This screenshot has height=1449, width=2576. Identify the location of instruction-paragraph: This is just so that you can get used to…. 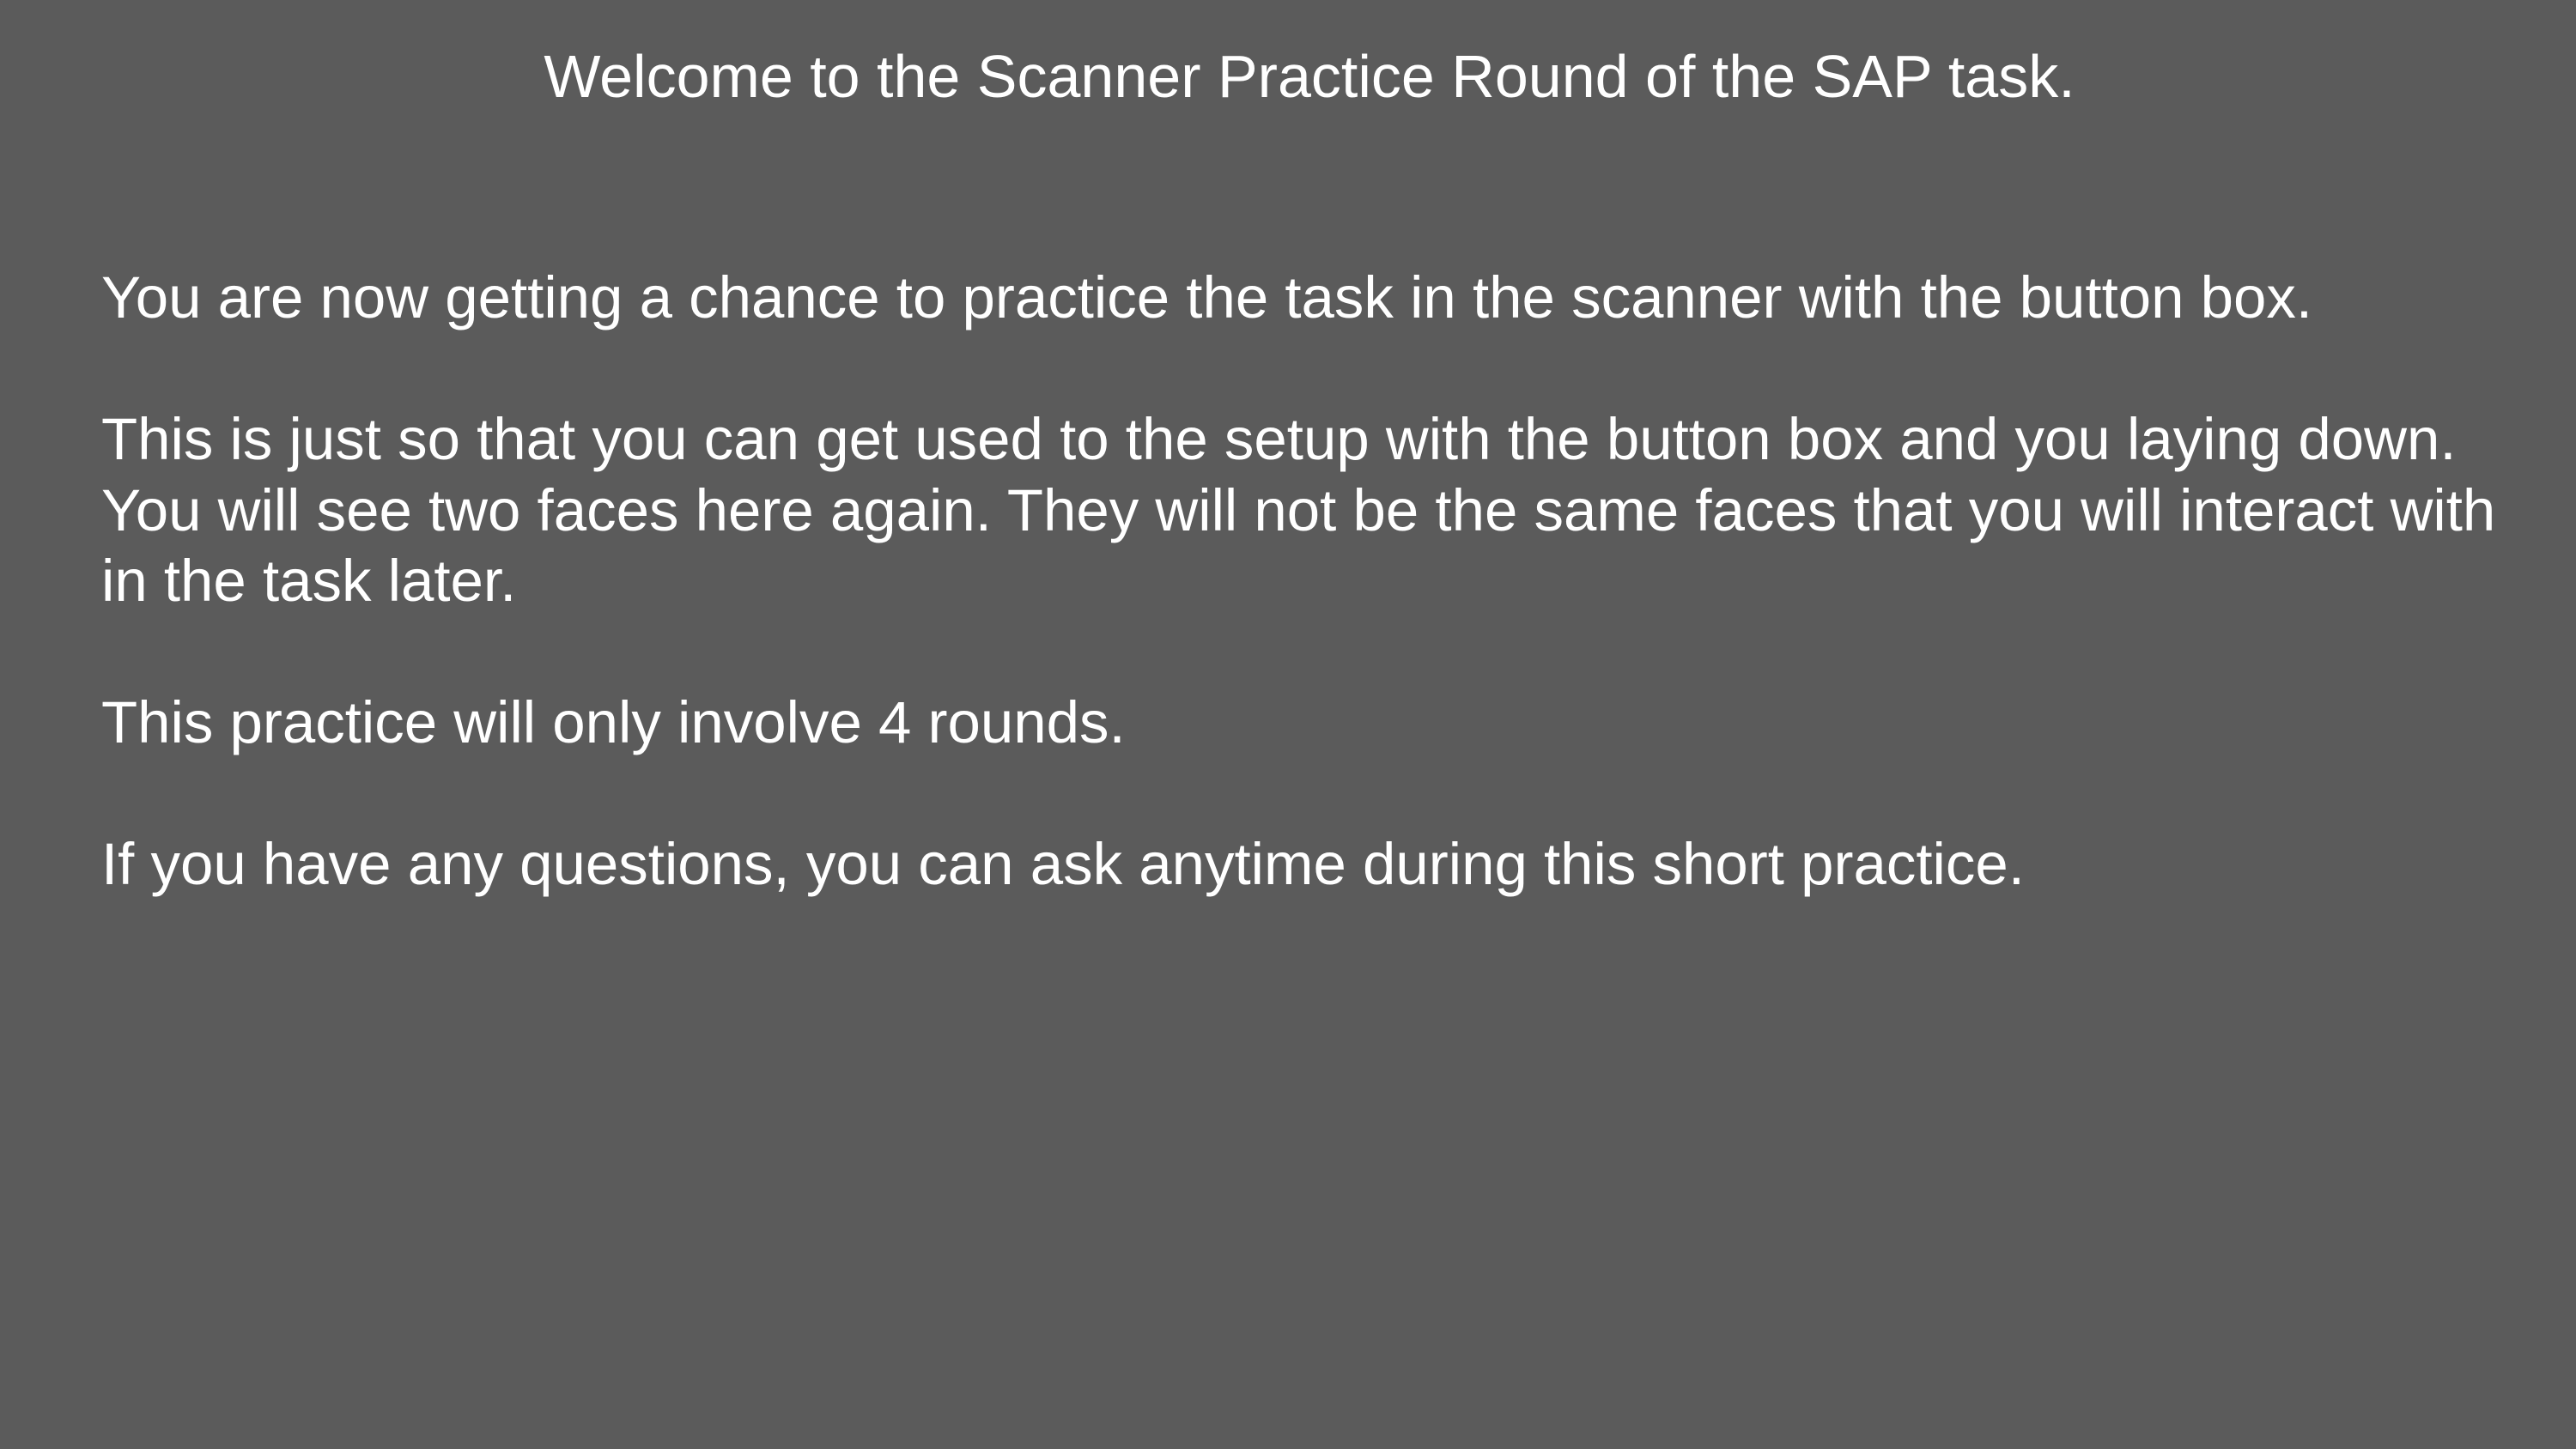
(1329, 510).